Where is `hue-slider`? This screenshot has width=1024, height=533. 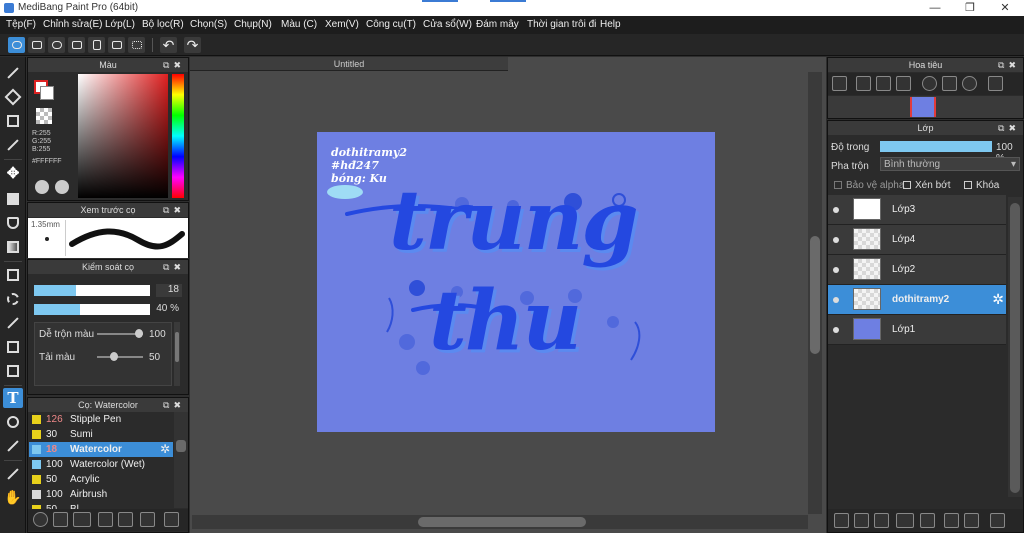
hue-slider is located at coordinates (178, 136).